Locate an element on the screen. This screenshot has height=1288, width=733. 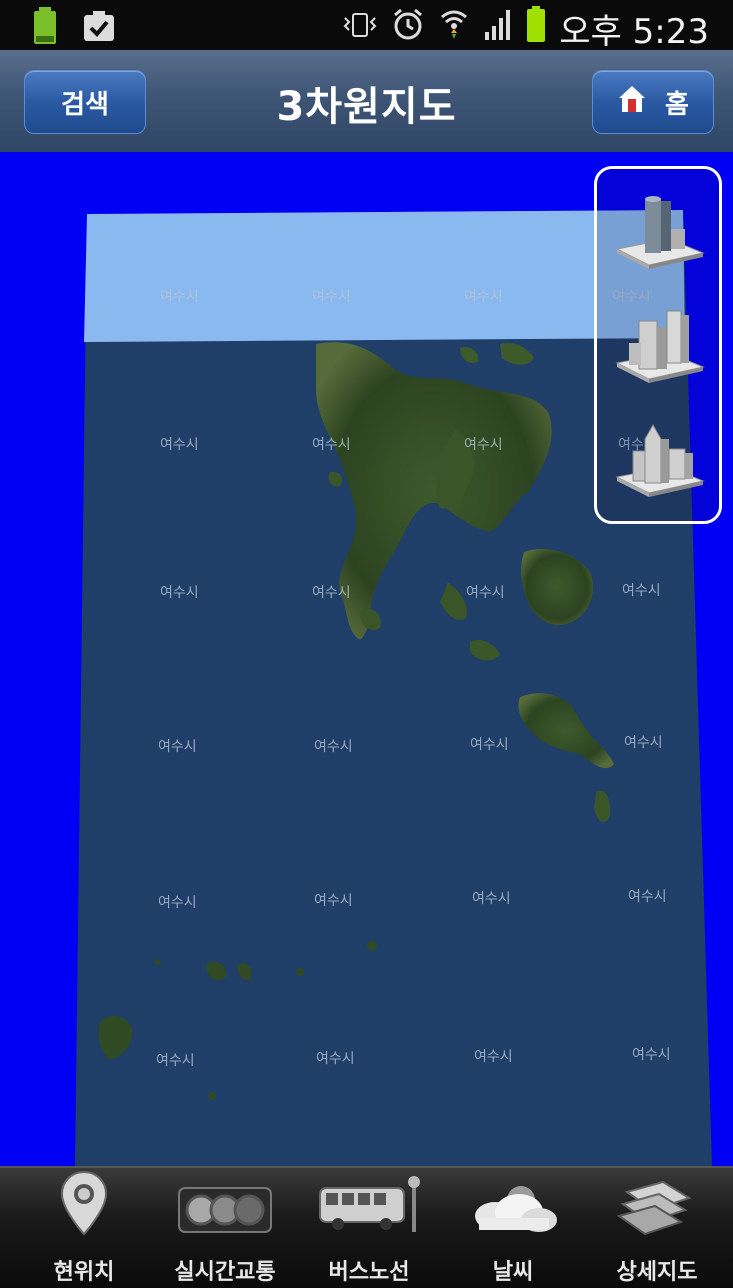
nav-realtime-traffic: 실시간교통 is located at coordinates (225, 1228).